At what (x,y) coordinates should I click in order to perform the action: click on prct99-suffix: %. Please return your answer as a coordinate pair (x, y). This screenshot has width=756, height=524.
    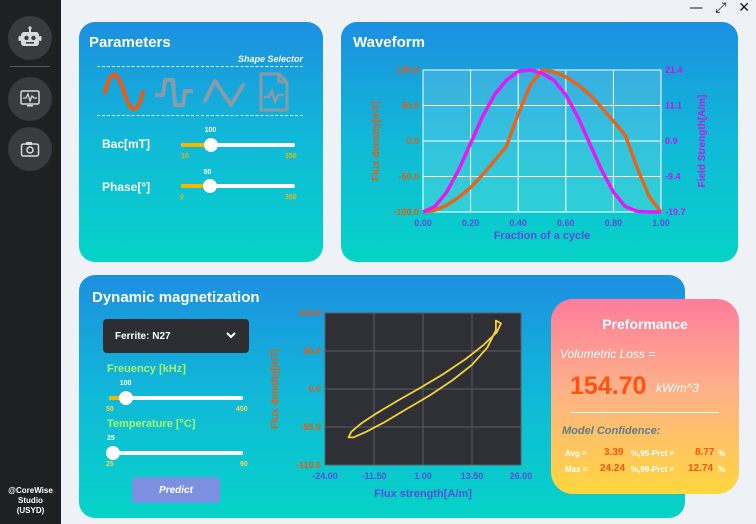
    Looking at the image, I should click on (722, 469).